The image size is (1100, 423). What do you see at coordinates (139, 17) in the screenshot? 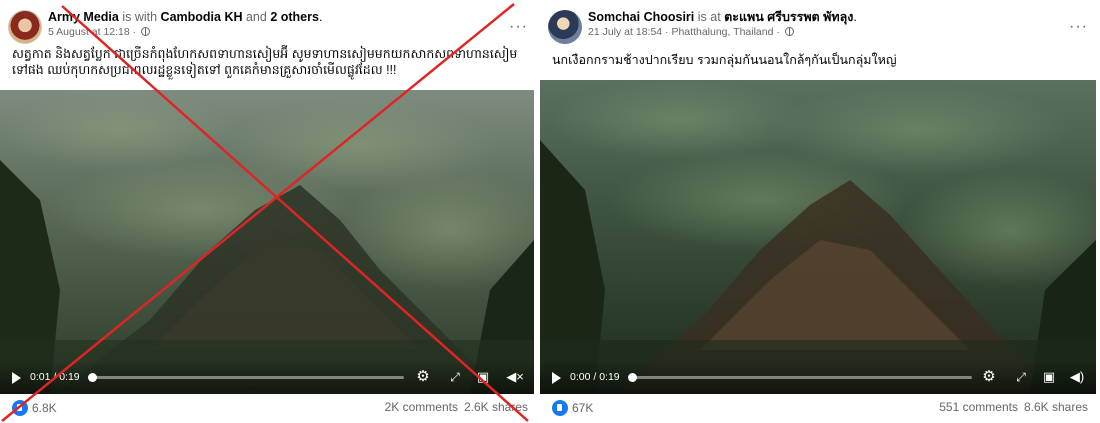
I see `with-text: is with` at bounding box center [139, 17].